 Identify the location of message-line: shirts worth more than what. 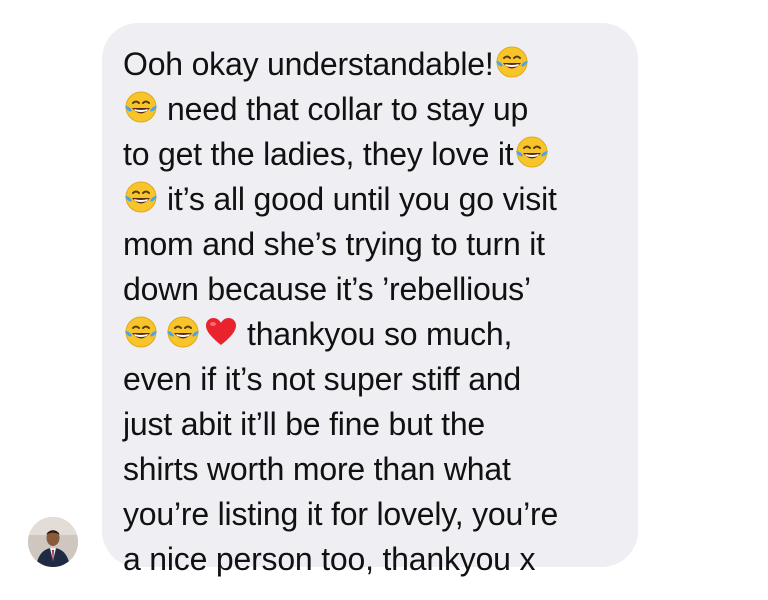
(317, 469).